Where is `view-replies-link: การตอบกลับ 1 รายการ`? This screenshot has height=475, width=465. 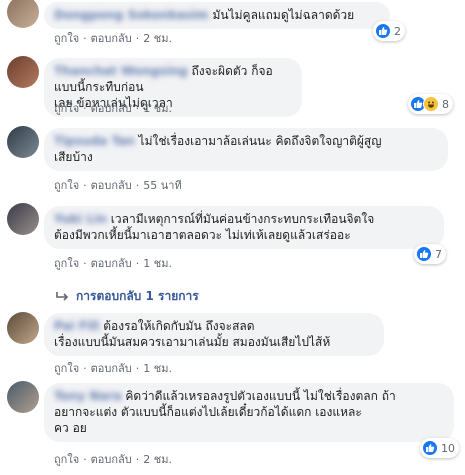
view-replies-link: การตอบกลับ 1 รายการ is located at coordinates (127, 296).